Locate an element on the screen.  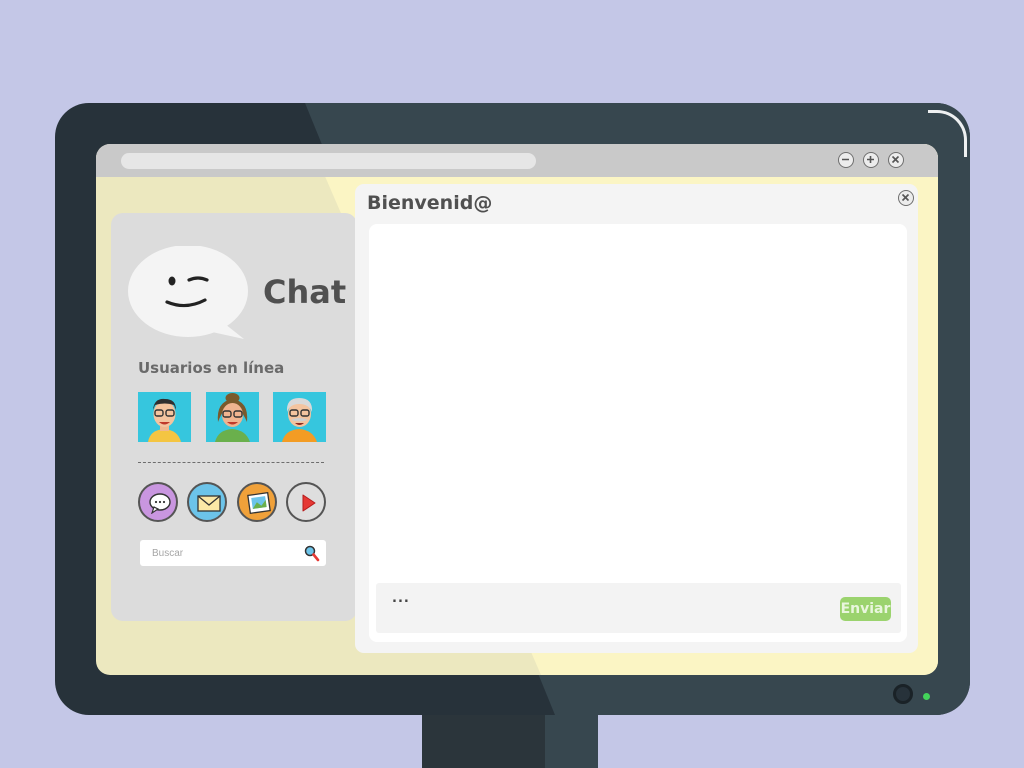
speech-bubble-icon is located at coordinates (160, 503).